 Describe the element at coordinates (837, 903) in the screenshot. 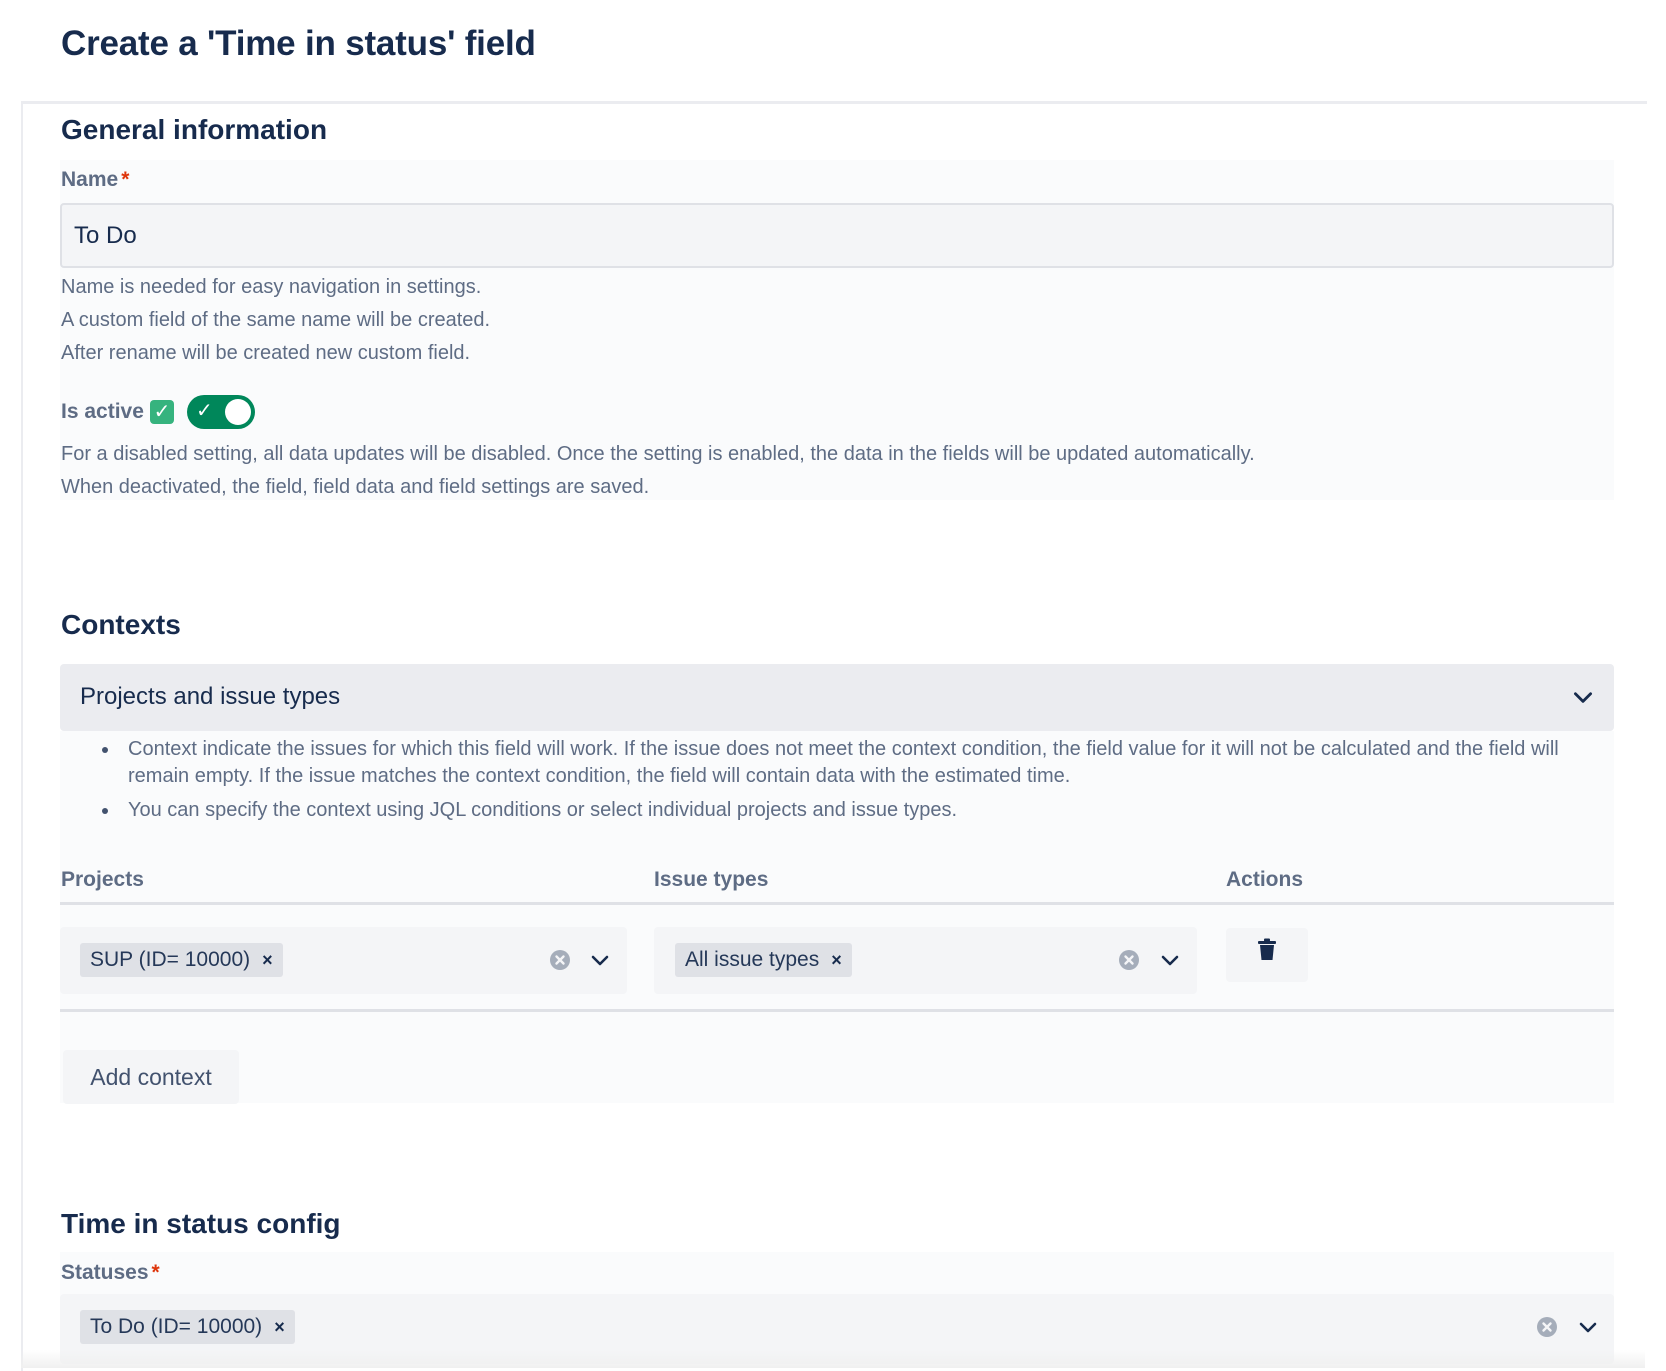

I see `table-header-divider` at that location.